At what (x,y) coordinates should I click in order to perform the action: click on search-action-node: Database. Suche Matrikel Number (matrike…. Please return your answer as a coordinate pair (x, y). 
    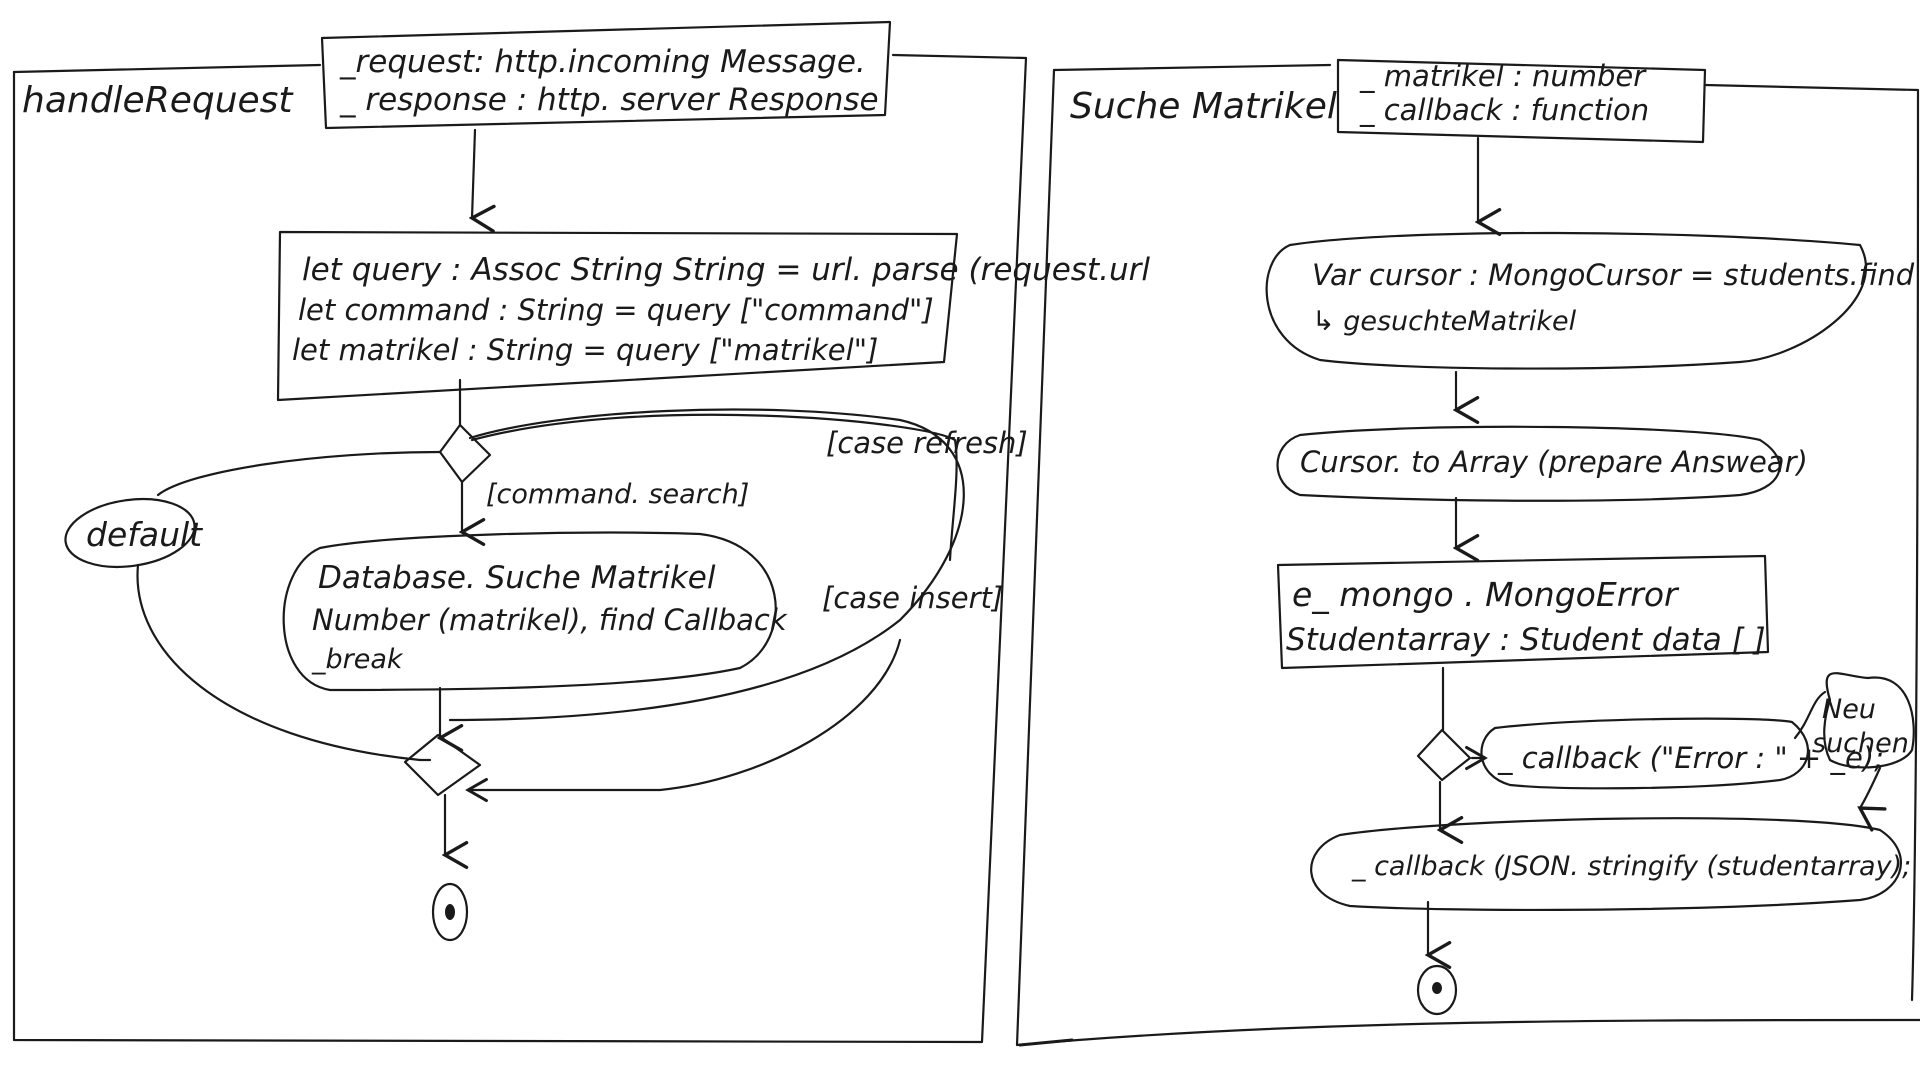
    Looking at the image, I should click on (535, 611).